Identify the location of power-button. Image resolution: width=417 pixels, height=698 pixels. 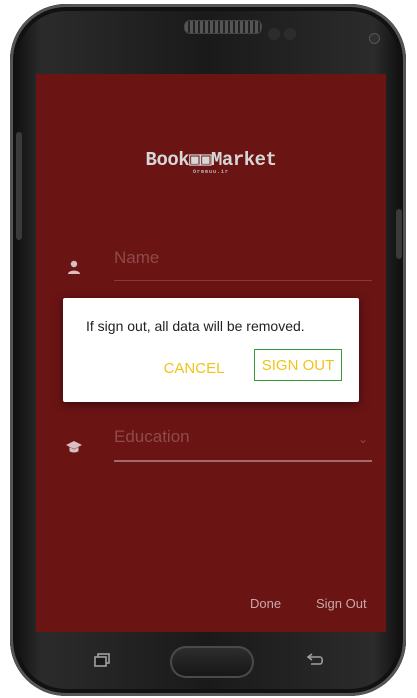
(399, 234).